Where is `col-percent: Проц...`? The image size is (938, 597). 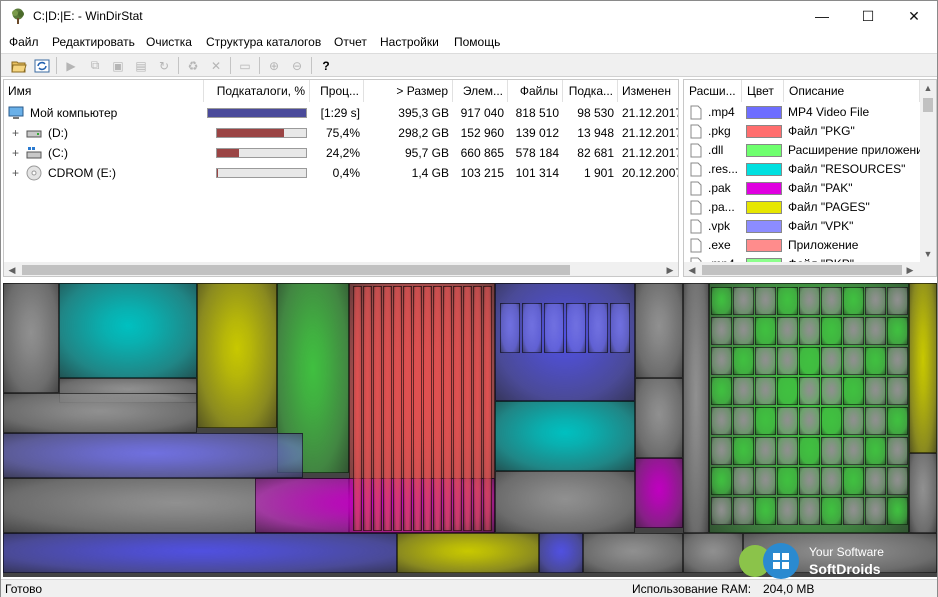 col-percent: Проц... is located at coordinates (337, 91).